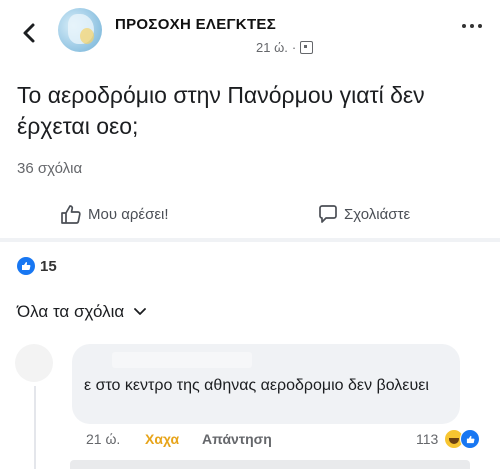 The image size is (500, 469). What do you see at coordinates (250, 240) in the screenshot?
I see `section-divider` at bounding box center [250, 240].